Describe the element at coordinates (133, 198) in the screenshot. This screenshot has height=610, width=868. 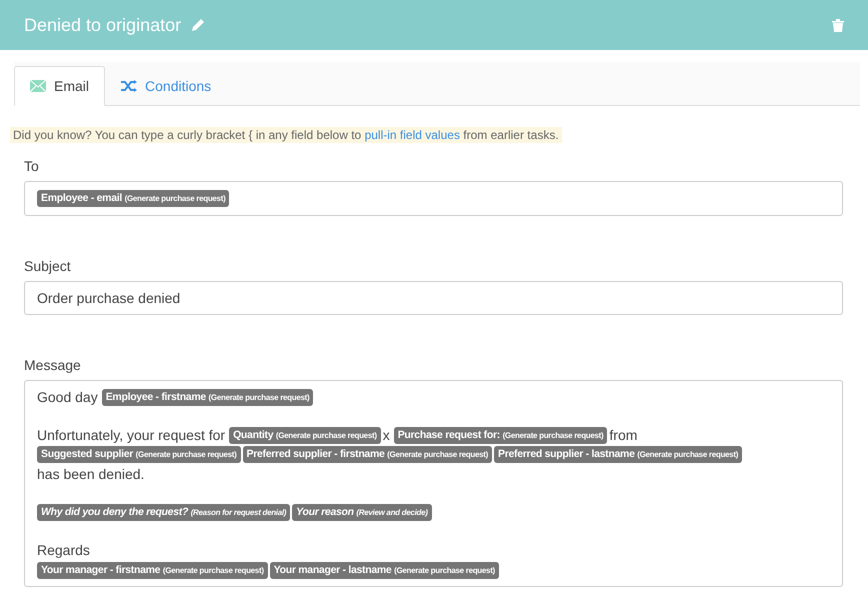
I see `field-token: Employee - email (Generate purchase request)` at that location.